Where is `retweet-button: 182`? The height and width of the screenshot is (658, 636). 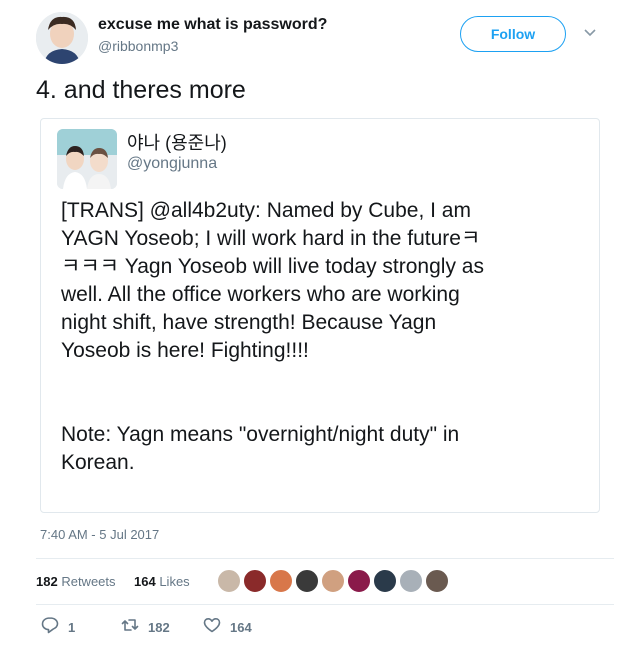
retweet-button: 182 is located at coordinates (145, 627).